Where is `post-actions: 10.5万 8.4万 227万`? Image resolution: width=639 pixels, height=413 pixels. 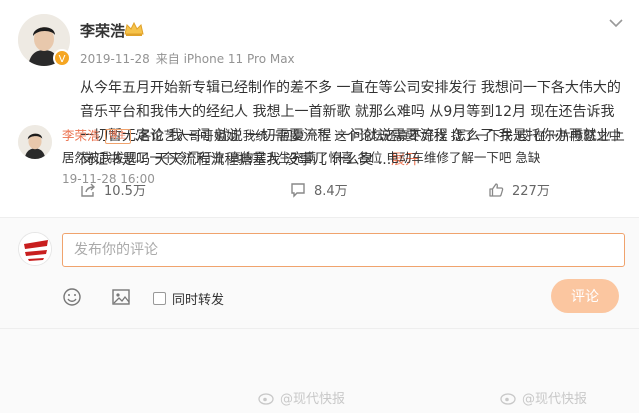
post-actions: 10.5万 8.4万 227万 is located at coordinates (359, 190).